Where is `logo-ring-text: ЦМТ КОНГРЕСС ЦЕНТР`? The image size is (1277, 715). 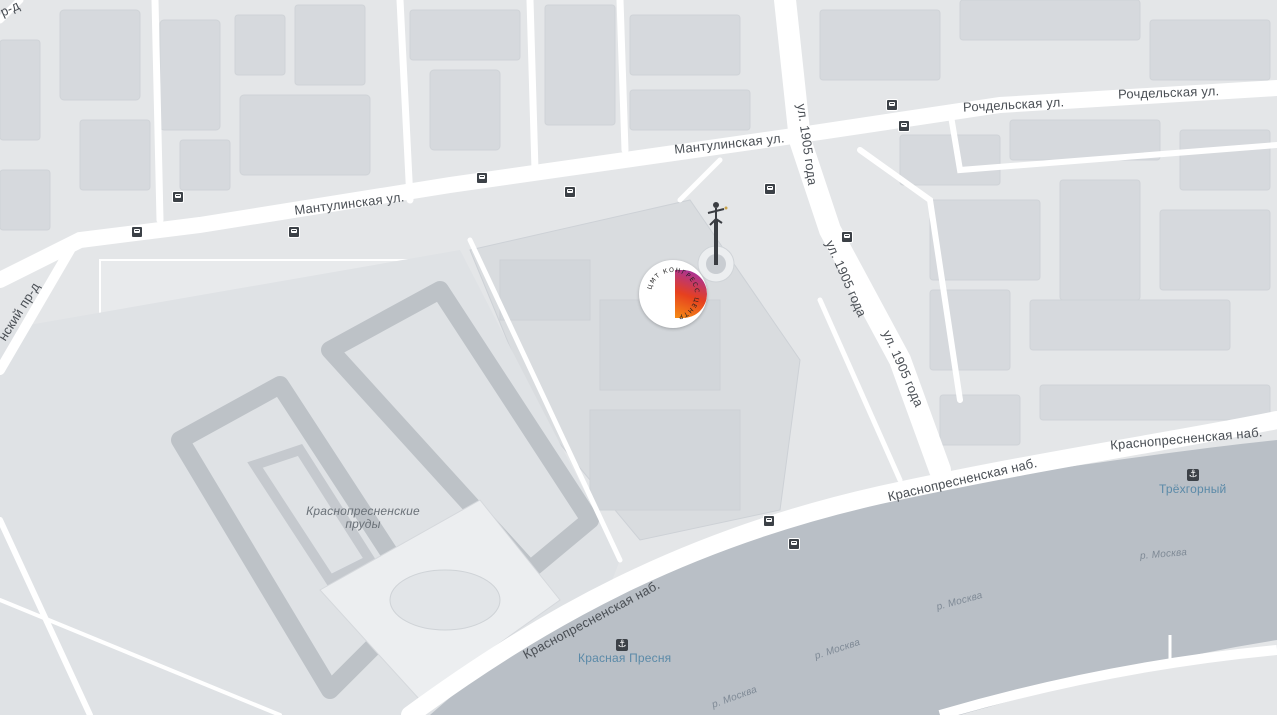 logo-ring-text: ЦМТ КОНГРЕСС ЦЕНТР is located at coordinates (673, 294).